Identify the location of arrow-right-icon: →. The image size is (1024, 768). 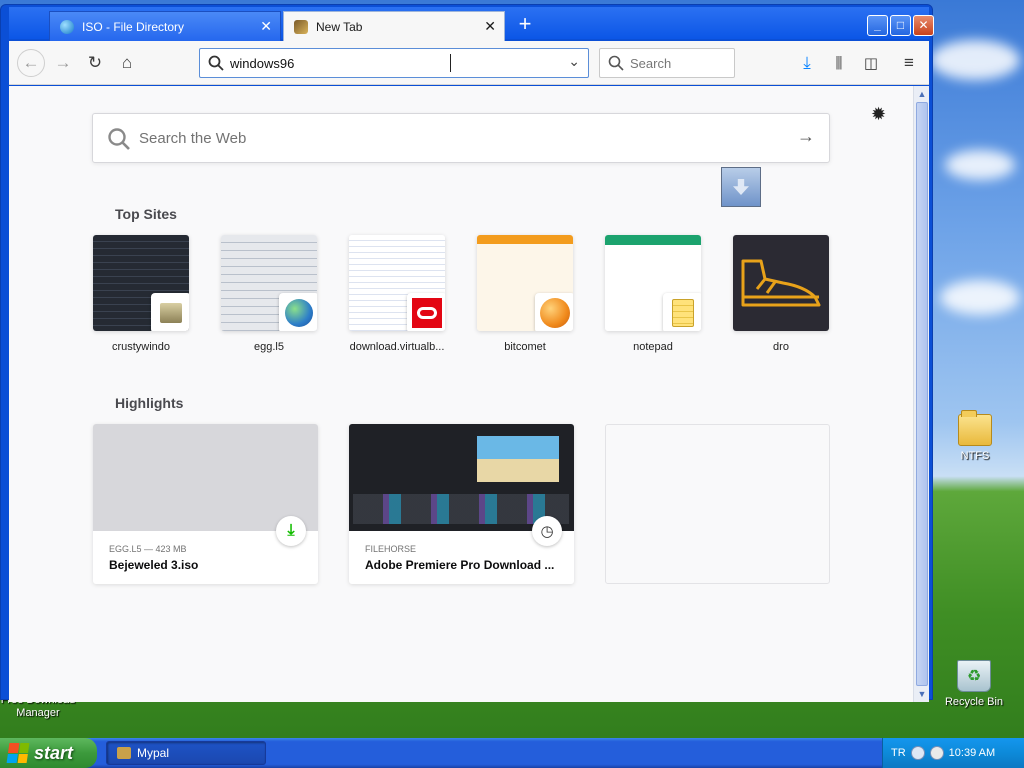
(806, 136).